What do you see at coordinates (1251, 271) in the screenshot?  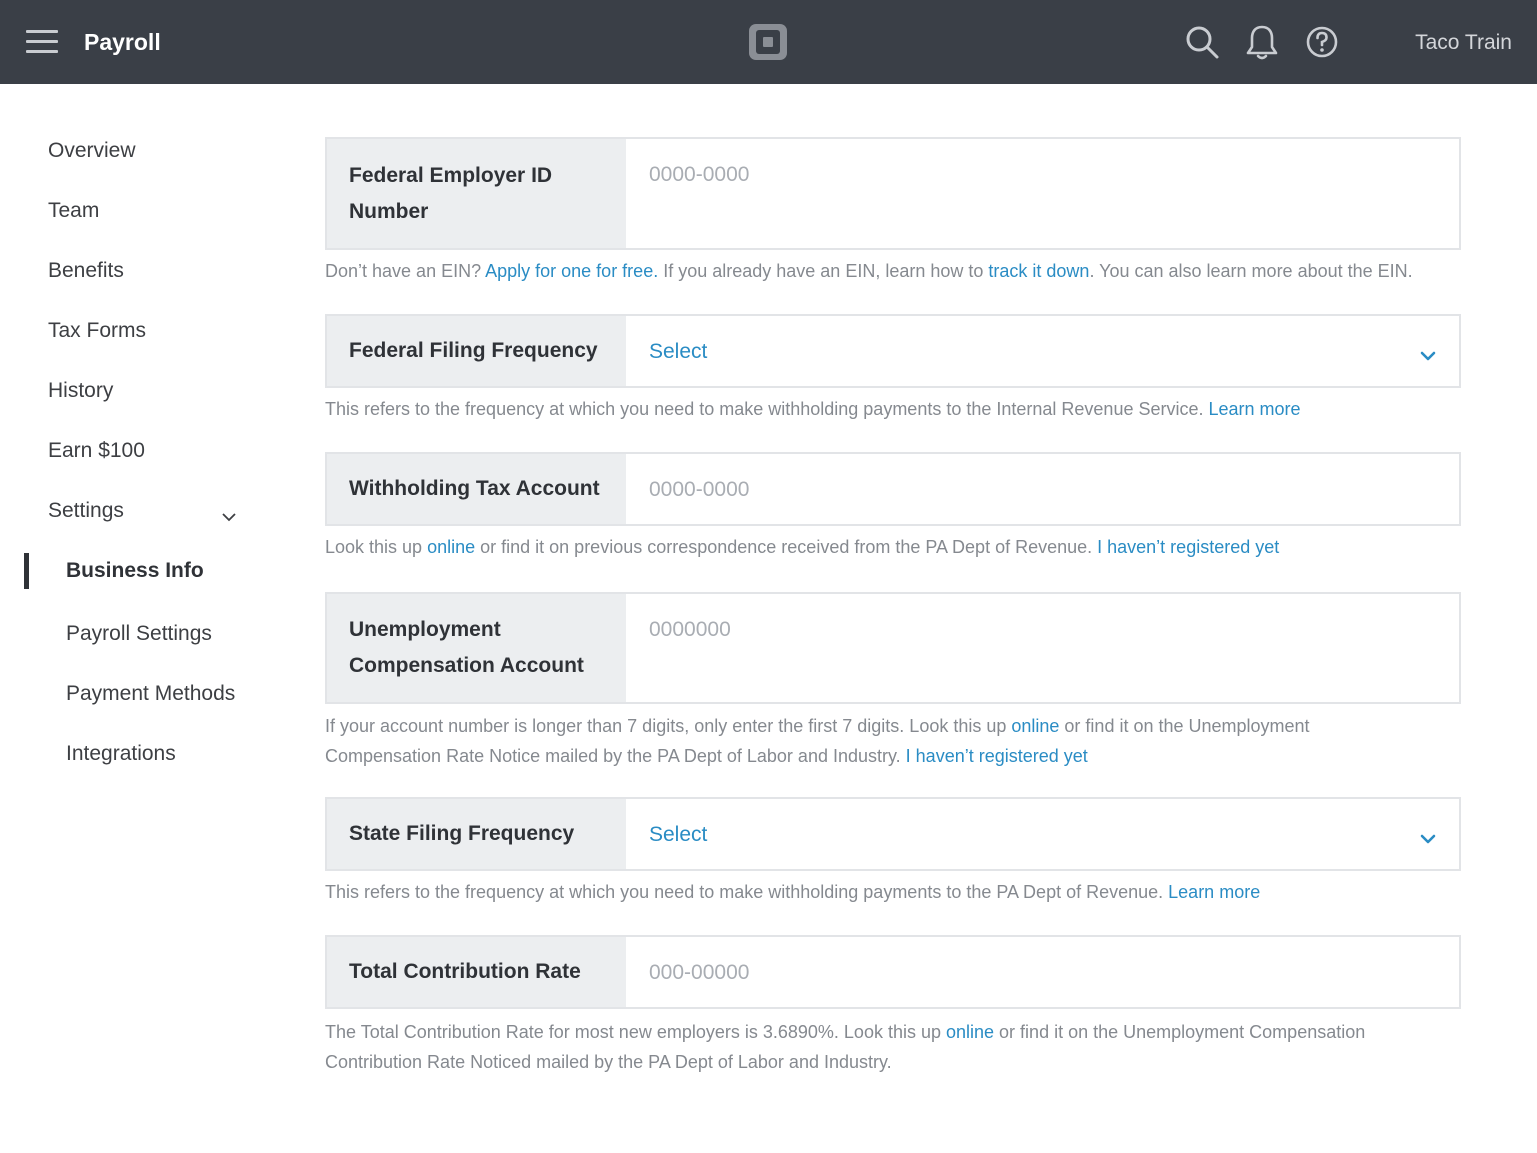 I see `ein-help-part: . You can also learn more about the EIN.` at bounding box center [1251, 271].